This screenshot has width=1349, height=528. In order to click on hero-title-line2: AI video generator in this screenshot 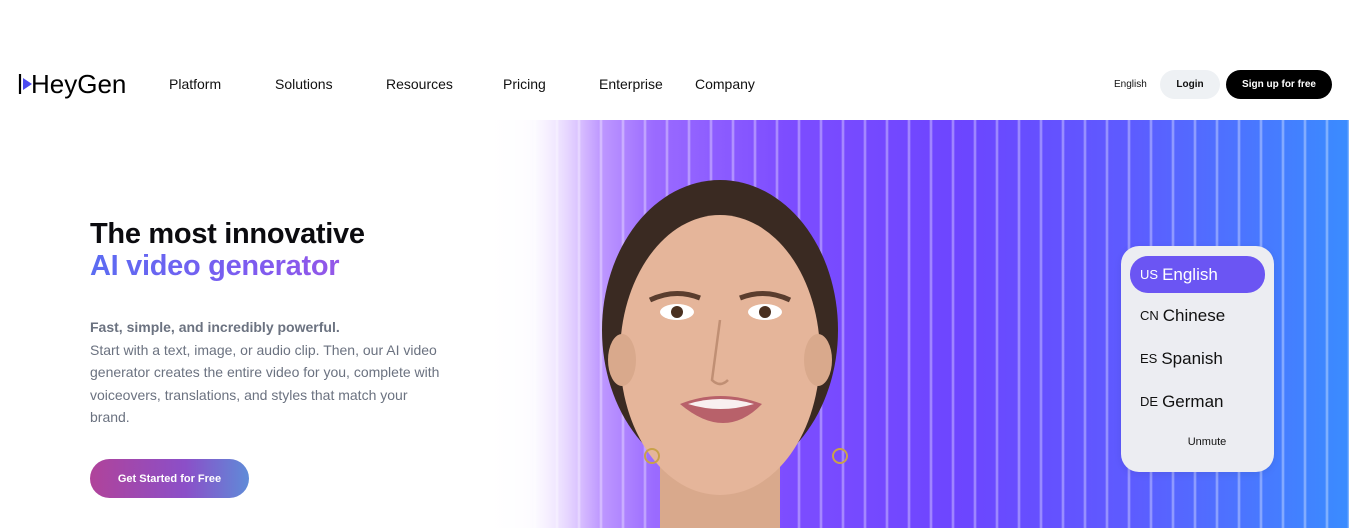, I will do `click(227, 266)`.